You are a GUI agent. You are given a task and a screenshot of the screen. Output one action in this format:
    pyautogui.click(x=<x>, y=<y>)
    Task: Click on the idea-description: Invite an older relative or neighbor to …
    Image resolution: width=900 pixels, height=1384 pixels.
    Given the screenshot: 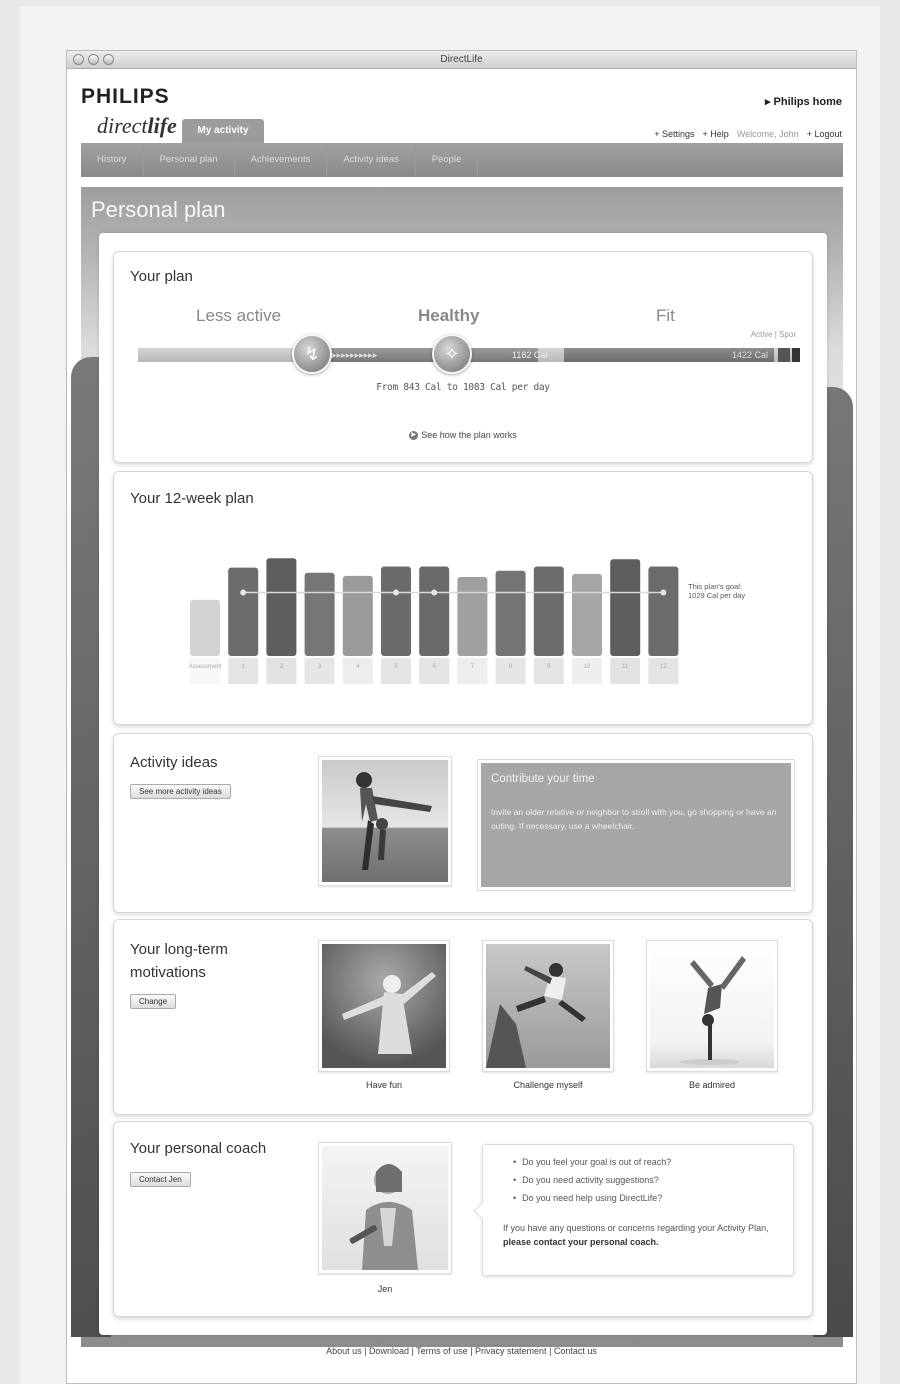 What is the action you would take?
    pyautogui.click(x=634, y=819)
    